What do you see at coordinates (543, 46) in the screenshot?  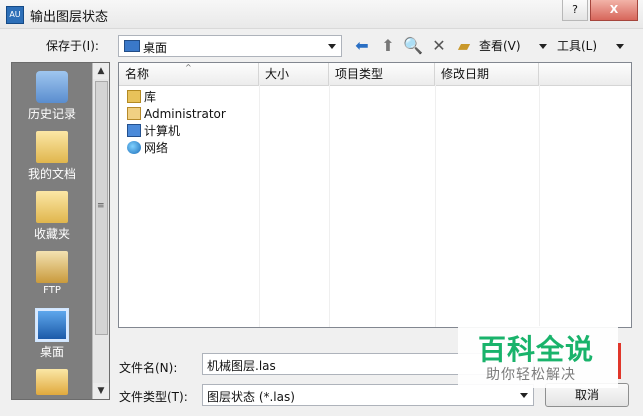 I see `view-dropdown-arrow` at bounding box center [543, 46].